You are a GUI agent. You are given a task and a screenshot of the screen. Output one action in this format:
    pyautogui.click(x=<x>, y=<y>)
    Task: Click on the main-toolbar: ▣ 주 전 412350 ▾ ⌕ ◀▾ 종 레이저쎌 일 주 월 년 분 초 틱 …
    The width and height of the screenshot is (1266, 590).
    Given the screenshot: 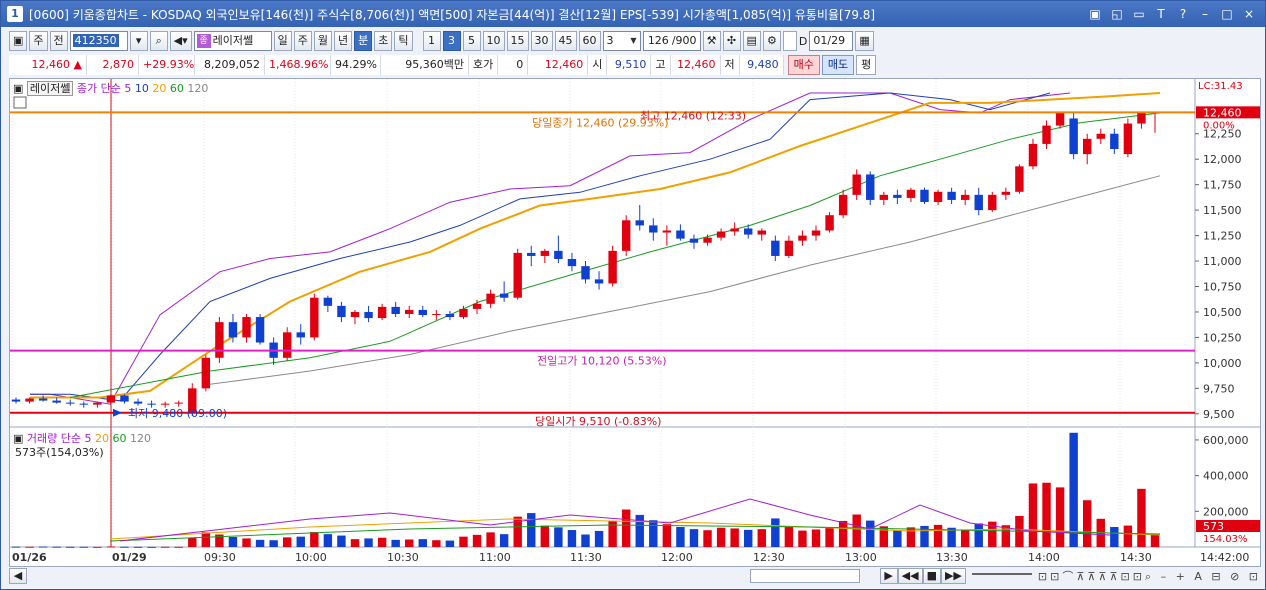 What is the action you would take?
    pyautogui.click(x=633, y=41)
    